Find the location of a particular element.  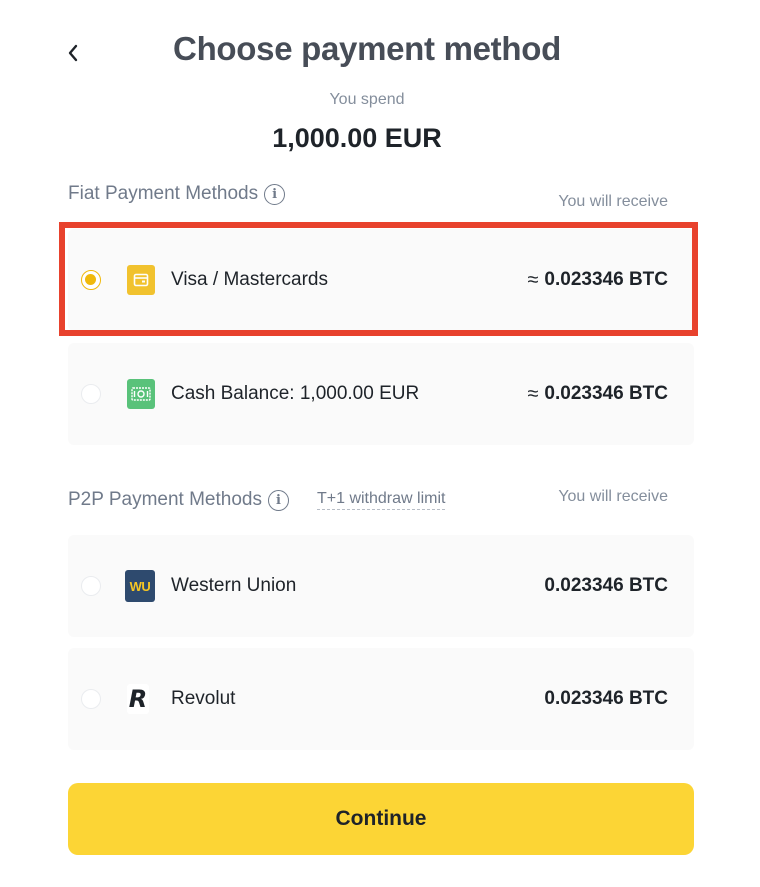

payment-method-revolut: R Revolut 0.023346 BTC is located at coordinates (381, 699).